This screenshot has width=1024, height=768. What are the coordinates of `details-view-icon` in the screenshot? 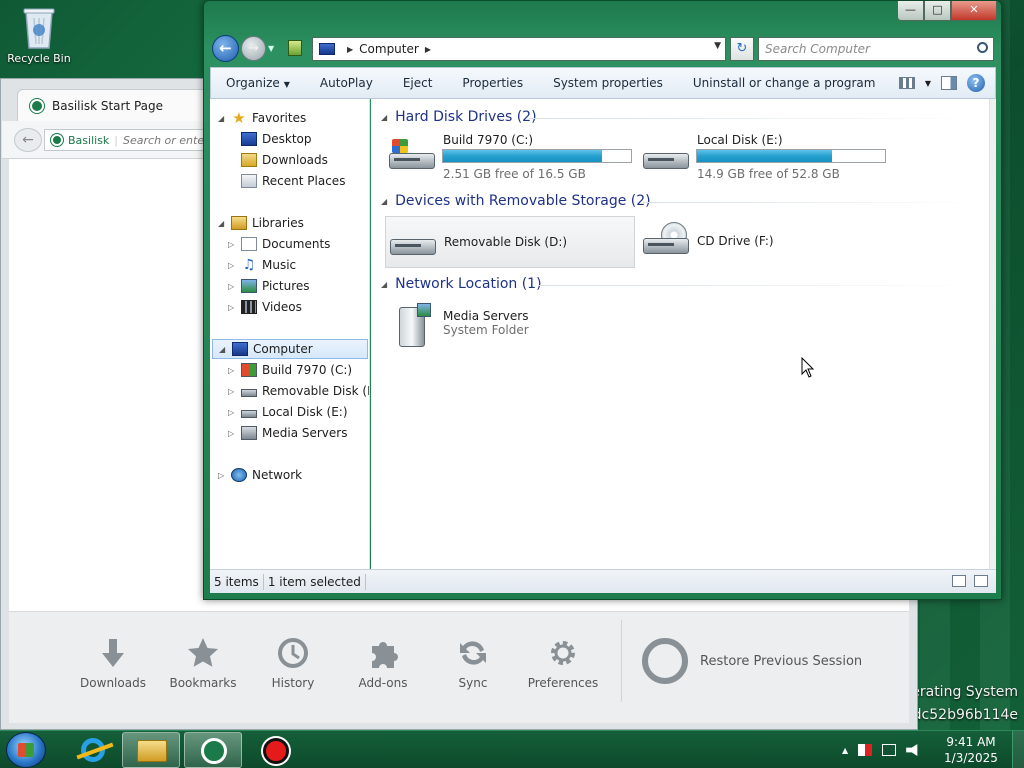 It's located at (959, 581).